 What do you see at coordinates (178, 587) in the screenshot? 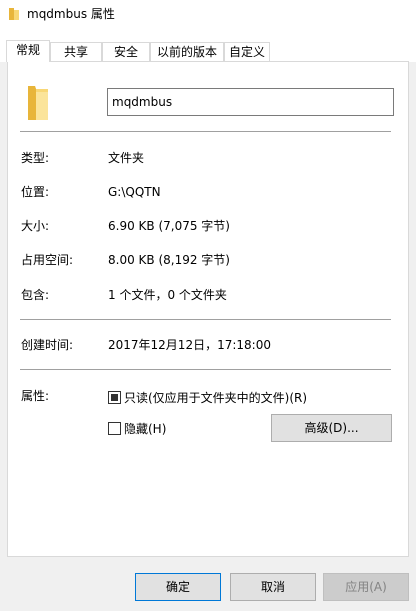
I see `ok-button: 确定` at bounding box center [178, 587].